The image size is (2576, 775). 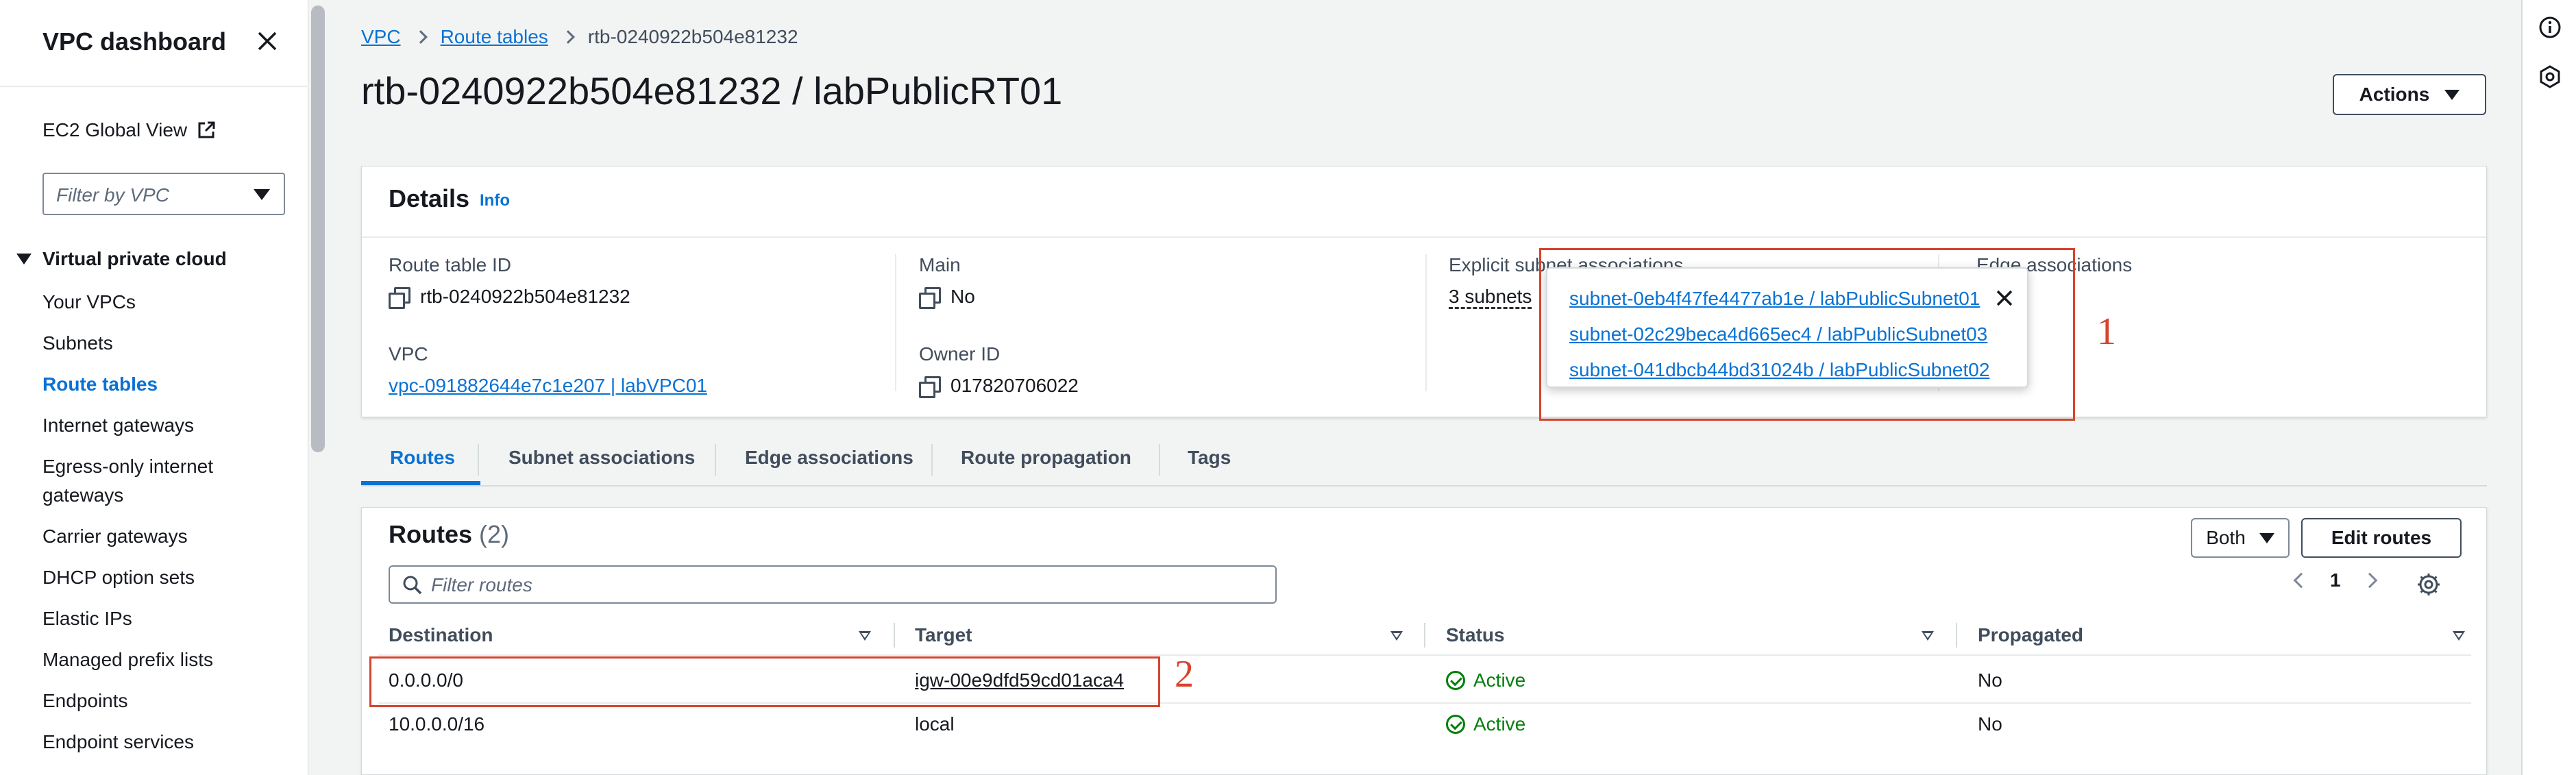 I want to click on vpc-filter-select: Filter by VPC, so click(x=164, y=194).